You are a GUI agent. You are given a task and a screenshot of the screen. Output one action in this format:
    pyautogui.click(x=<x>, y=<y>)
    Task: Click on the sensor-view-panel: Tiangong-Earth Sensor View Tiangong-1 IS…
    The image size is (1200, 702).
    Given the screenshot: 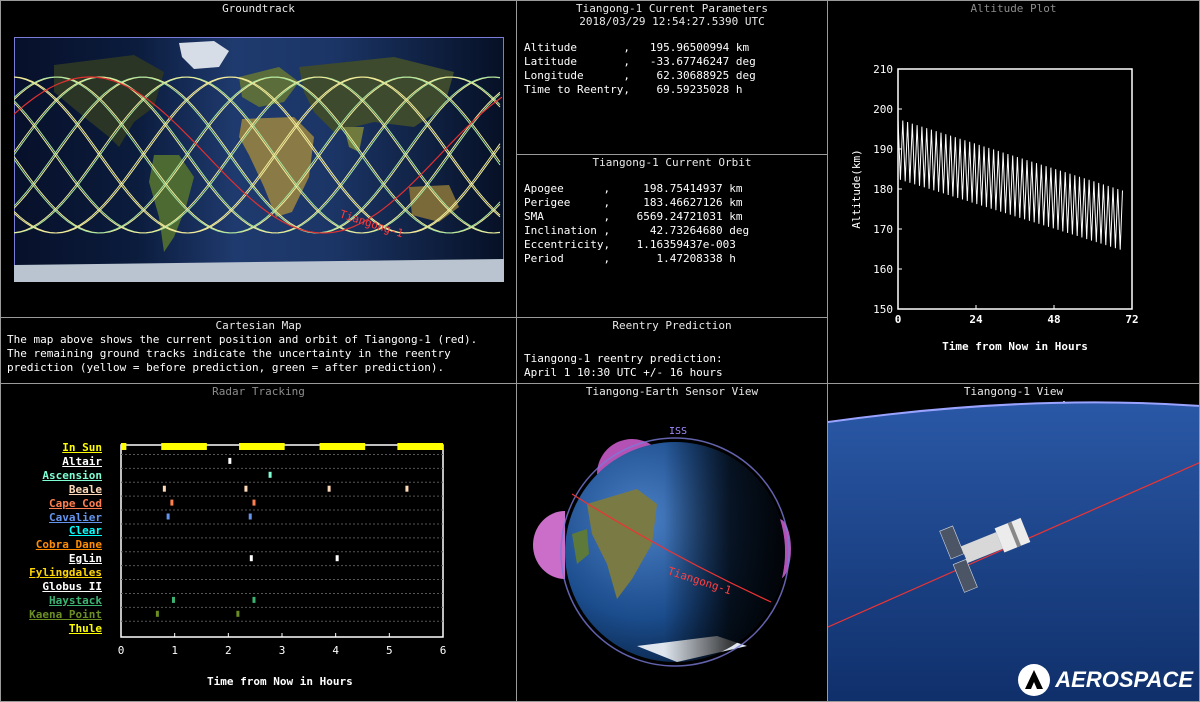 What is the action you would take?
    pyautogui.click(x=672, y=542)
    